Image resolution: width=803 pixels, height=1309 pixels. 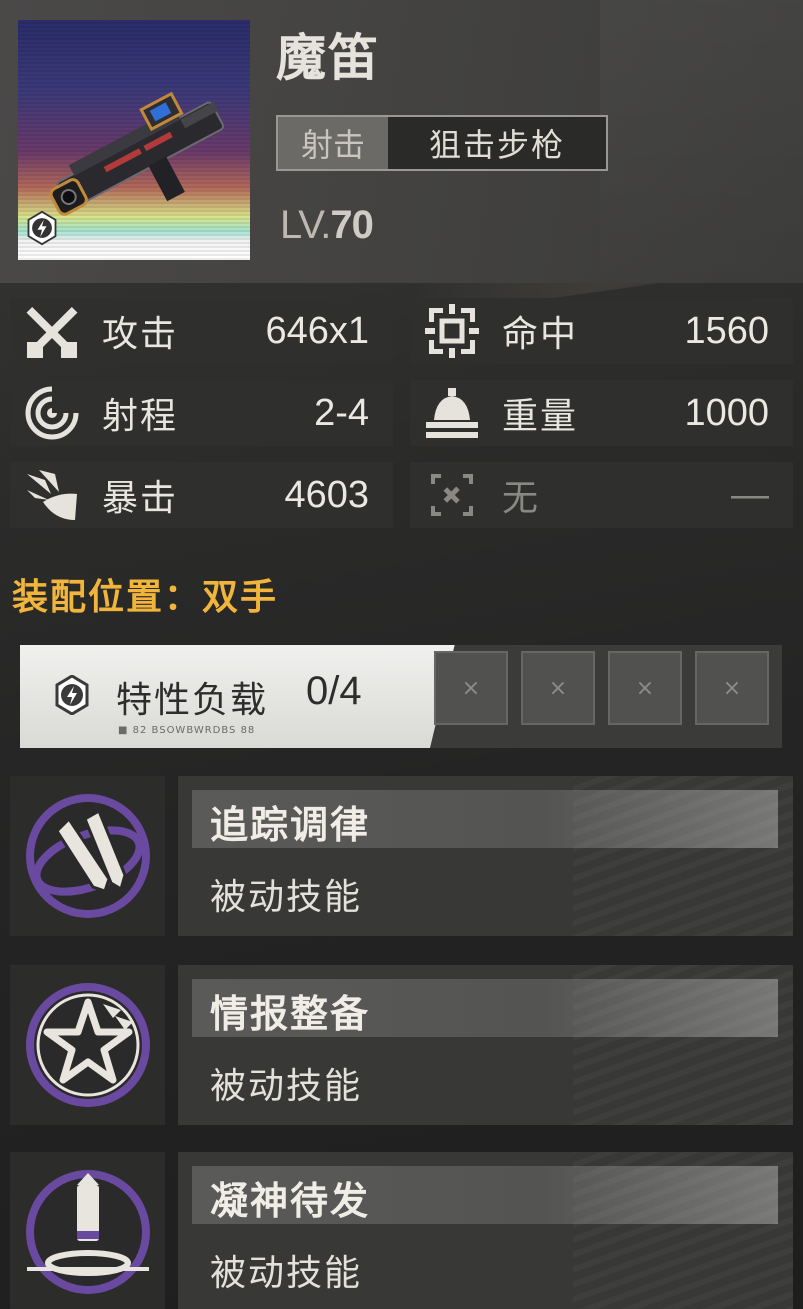 I want to click on header-sheen, so click(x=701, y=145).